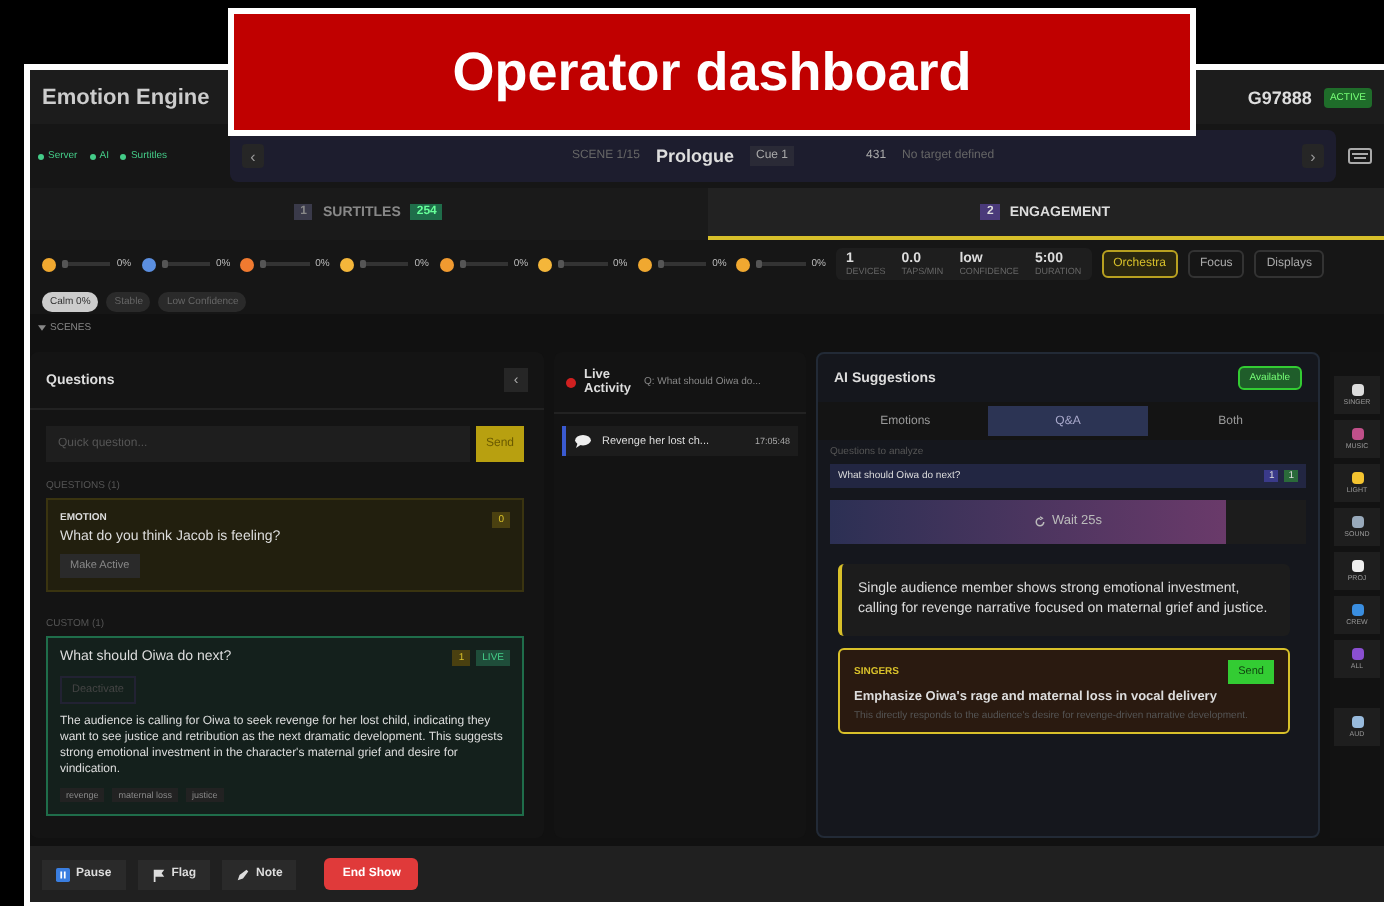 The height and width of the screenshot is (906, 1384). I want to click on live-indicator-icon, so click(571, 382).